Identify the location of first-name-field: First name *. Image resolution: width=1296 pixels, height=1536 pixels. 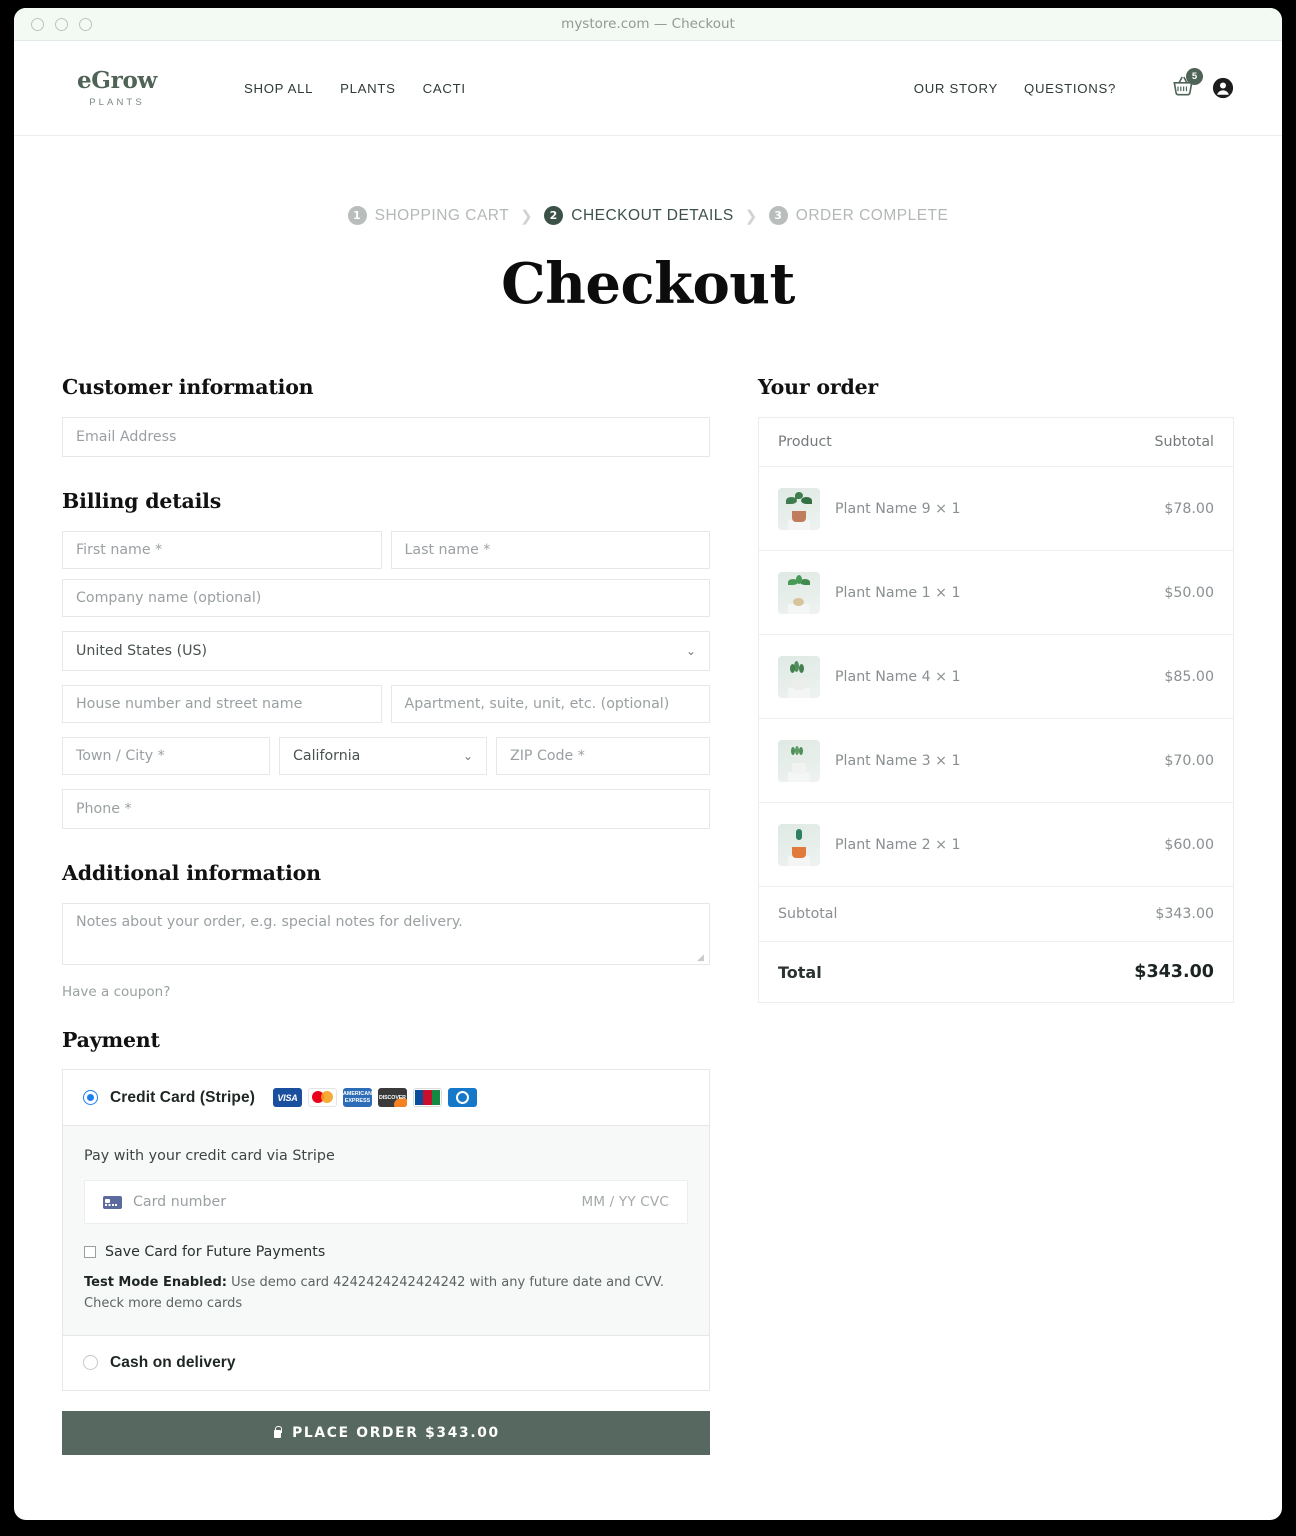
(222, 550).